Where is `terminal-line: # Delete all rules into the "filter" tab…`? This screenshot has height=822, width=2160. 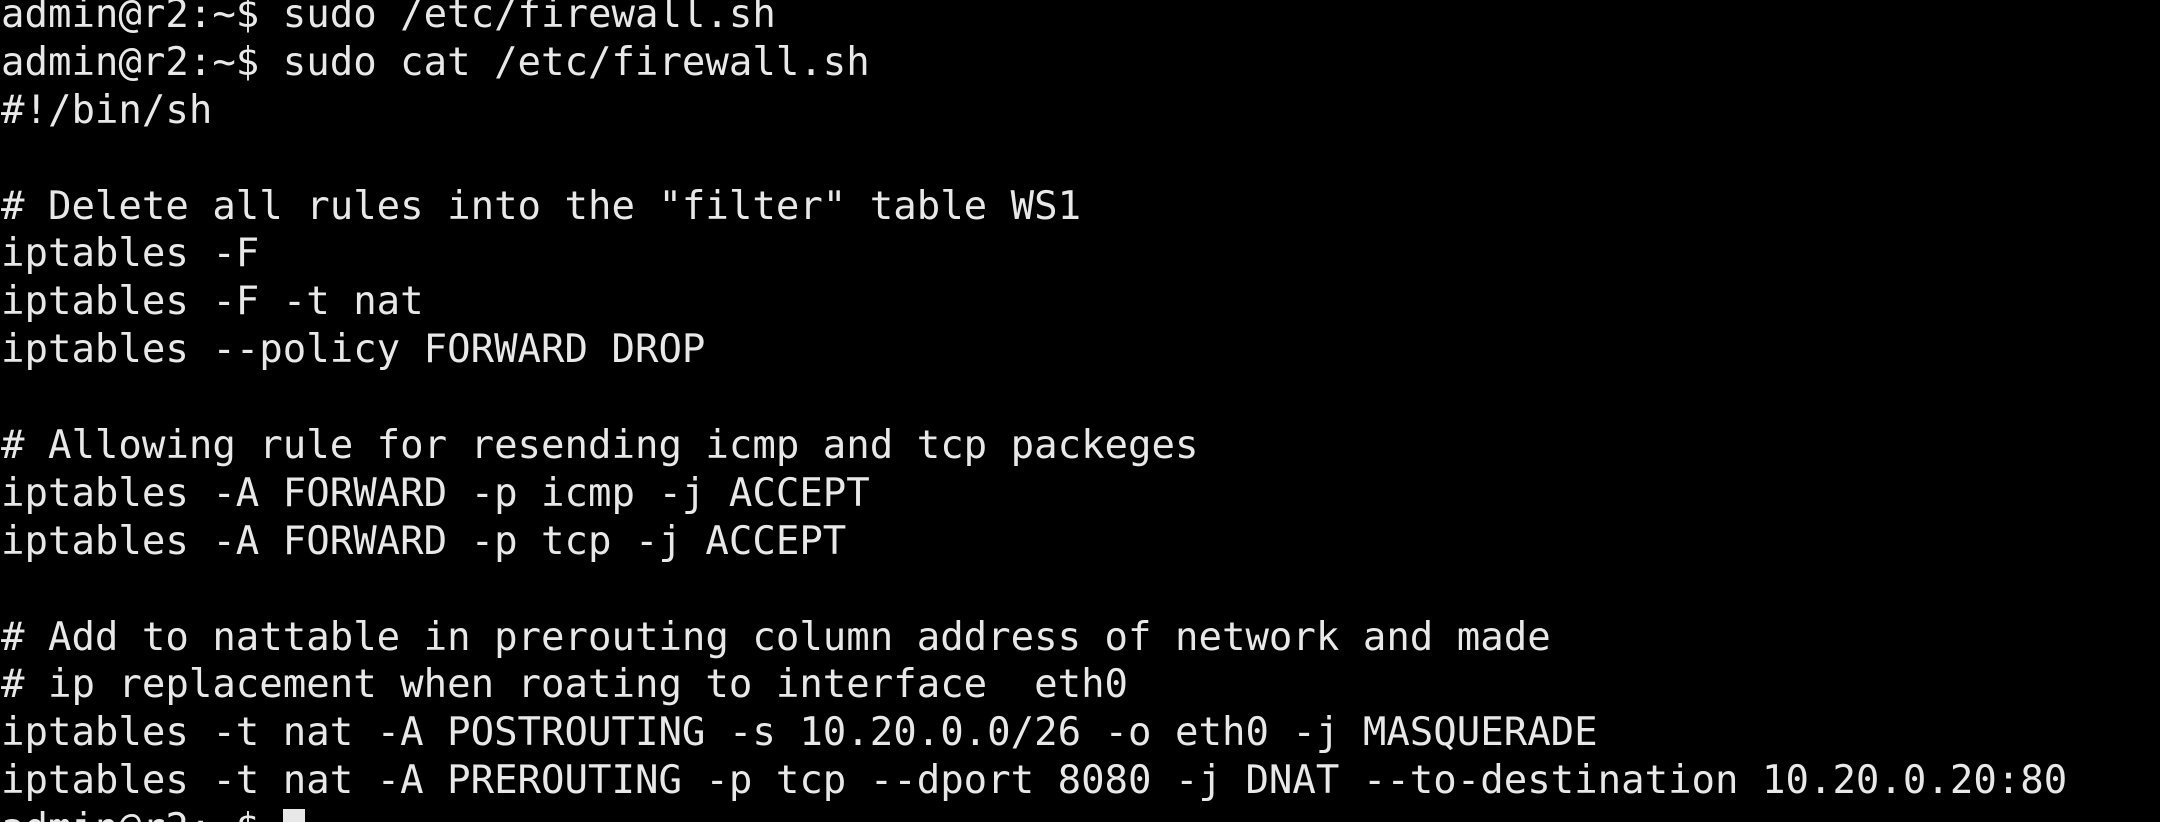
terminal-line: # Delete all rules into the "filter" tab… is located at coordinates (541, 206).